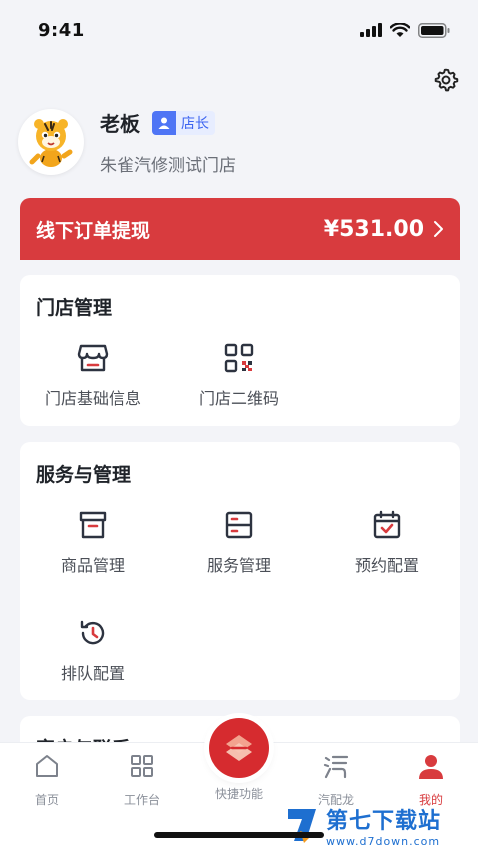  I want to click on signal-icon, so click(371, 30).